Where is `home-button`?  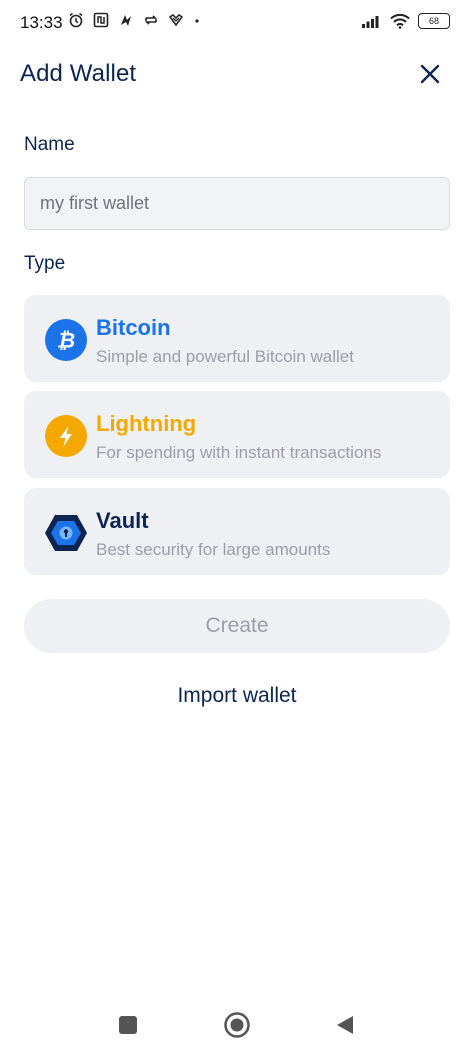
home-button is located at coordinates (237, 1025).